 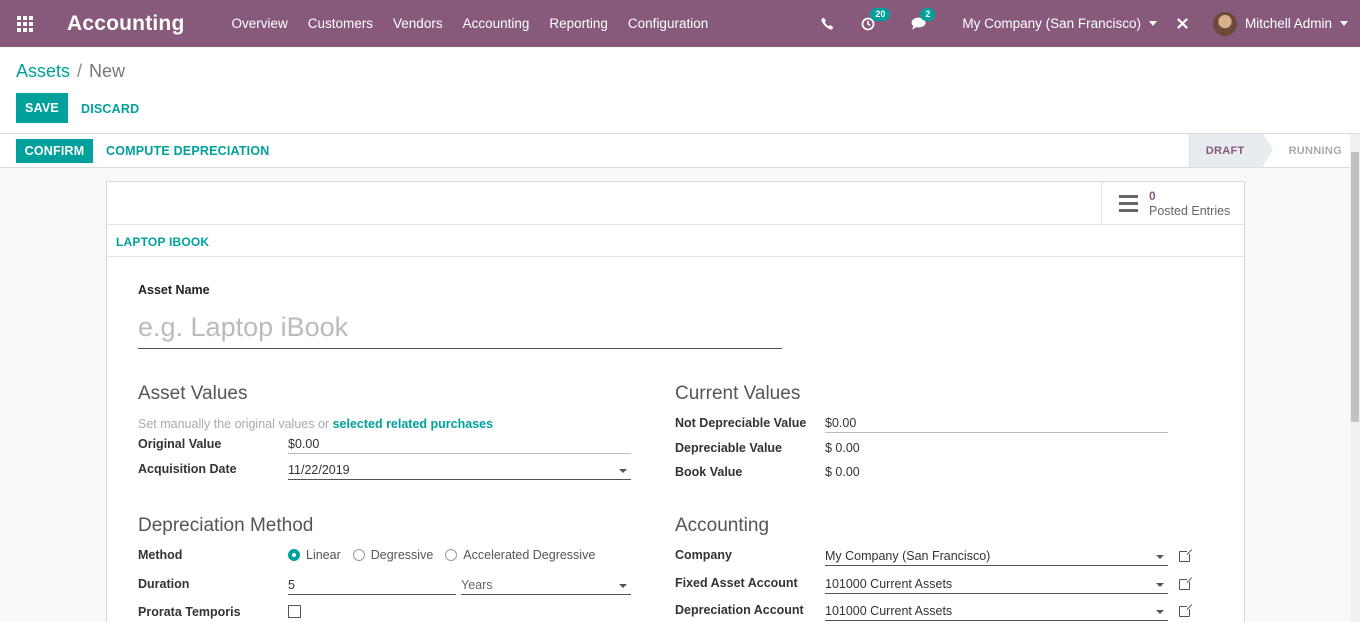 What do you see at coordinates (340, 23) in the screenshot?
I see `menu-customers: Customers` at bounding box center [340, 23].